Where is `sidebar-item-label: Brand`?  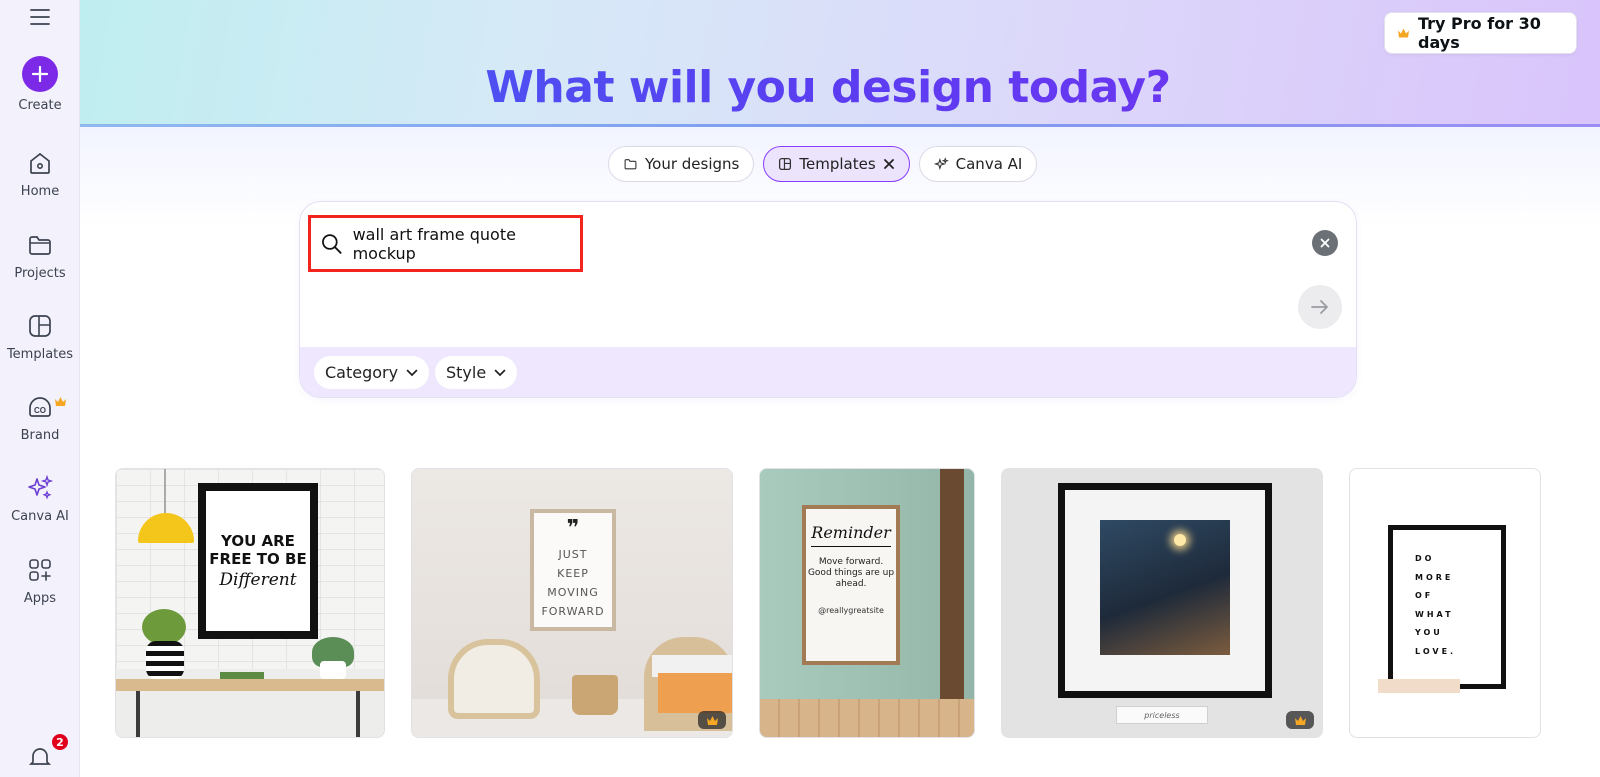
sidebar-item-label: Brand is located at coordinates (40, 435).